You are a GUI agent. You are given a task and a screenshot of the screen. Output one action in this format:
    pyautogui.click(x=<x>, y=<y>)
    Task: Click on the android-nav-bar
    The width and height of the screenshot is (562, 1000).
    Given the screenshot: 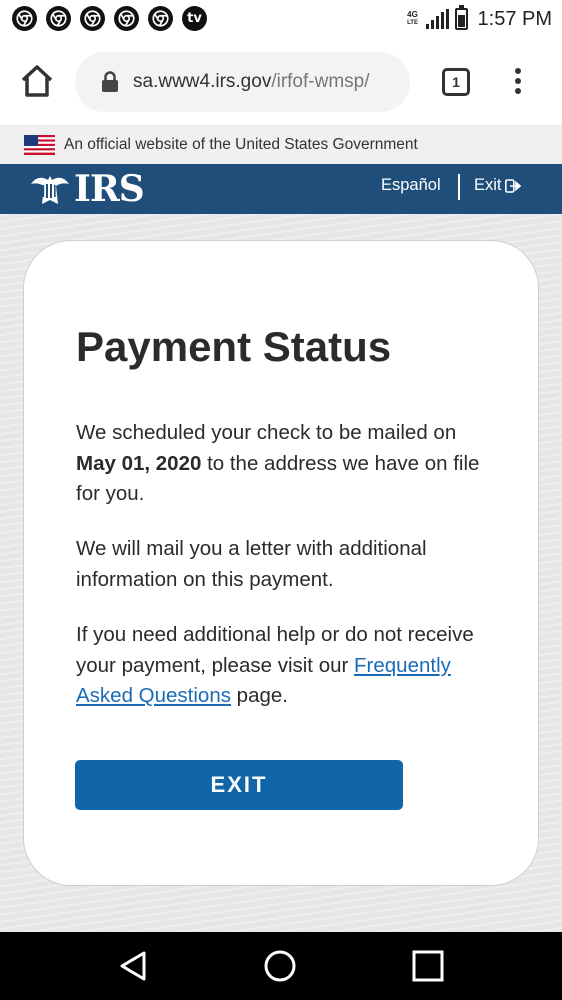 What is the action you would take?
    pyautogui.click(x=281, y=966)
    